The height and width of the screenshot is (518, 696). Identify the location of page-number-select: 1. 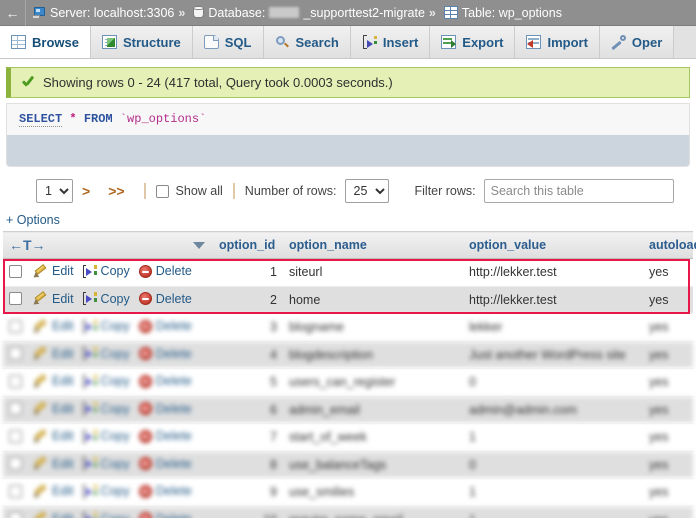
(54, 191).